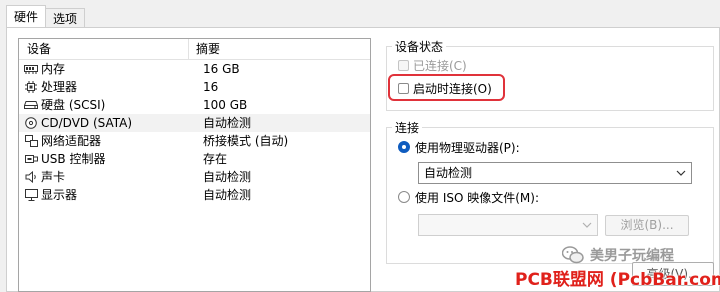 The height and width of the screenshot is (292, 720). What do you see at coordinates (194, 195) in the screenshot?
I see `device-row-display: 显示器 自动检测` at bounding box center [194, 195].